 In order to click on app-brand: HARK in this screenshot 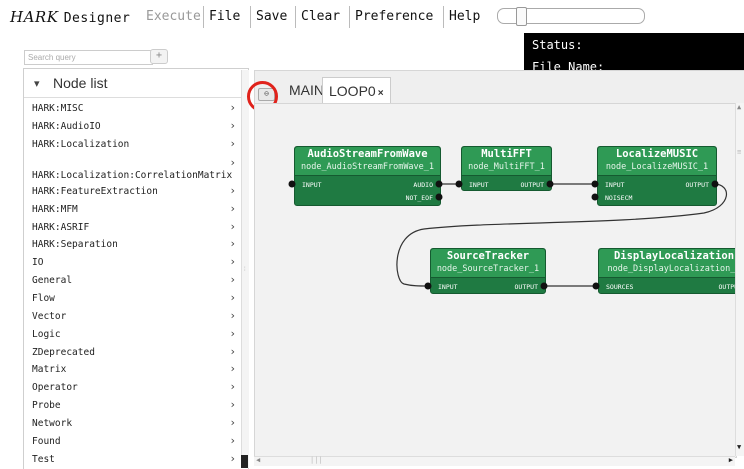, I will do `click(34, 17)`.